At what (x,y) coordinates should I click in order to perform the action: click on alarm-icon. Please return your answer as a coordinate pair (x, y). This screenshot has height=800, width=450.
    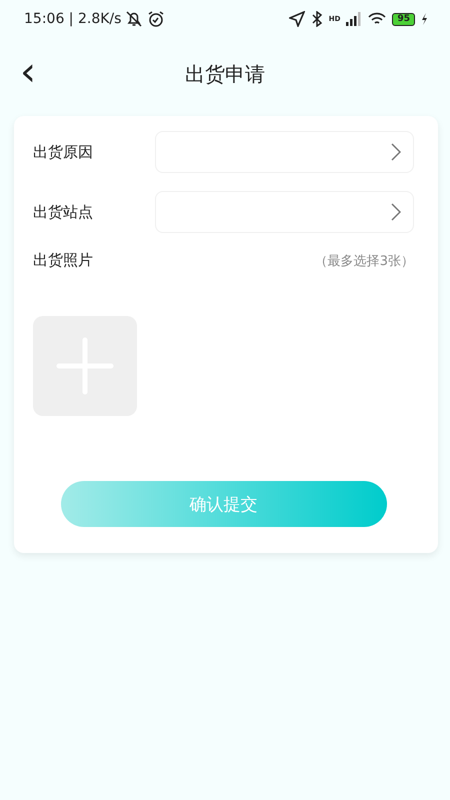
    Looking at the image, I should click on (156, 19).